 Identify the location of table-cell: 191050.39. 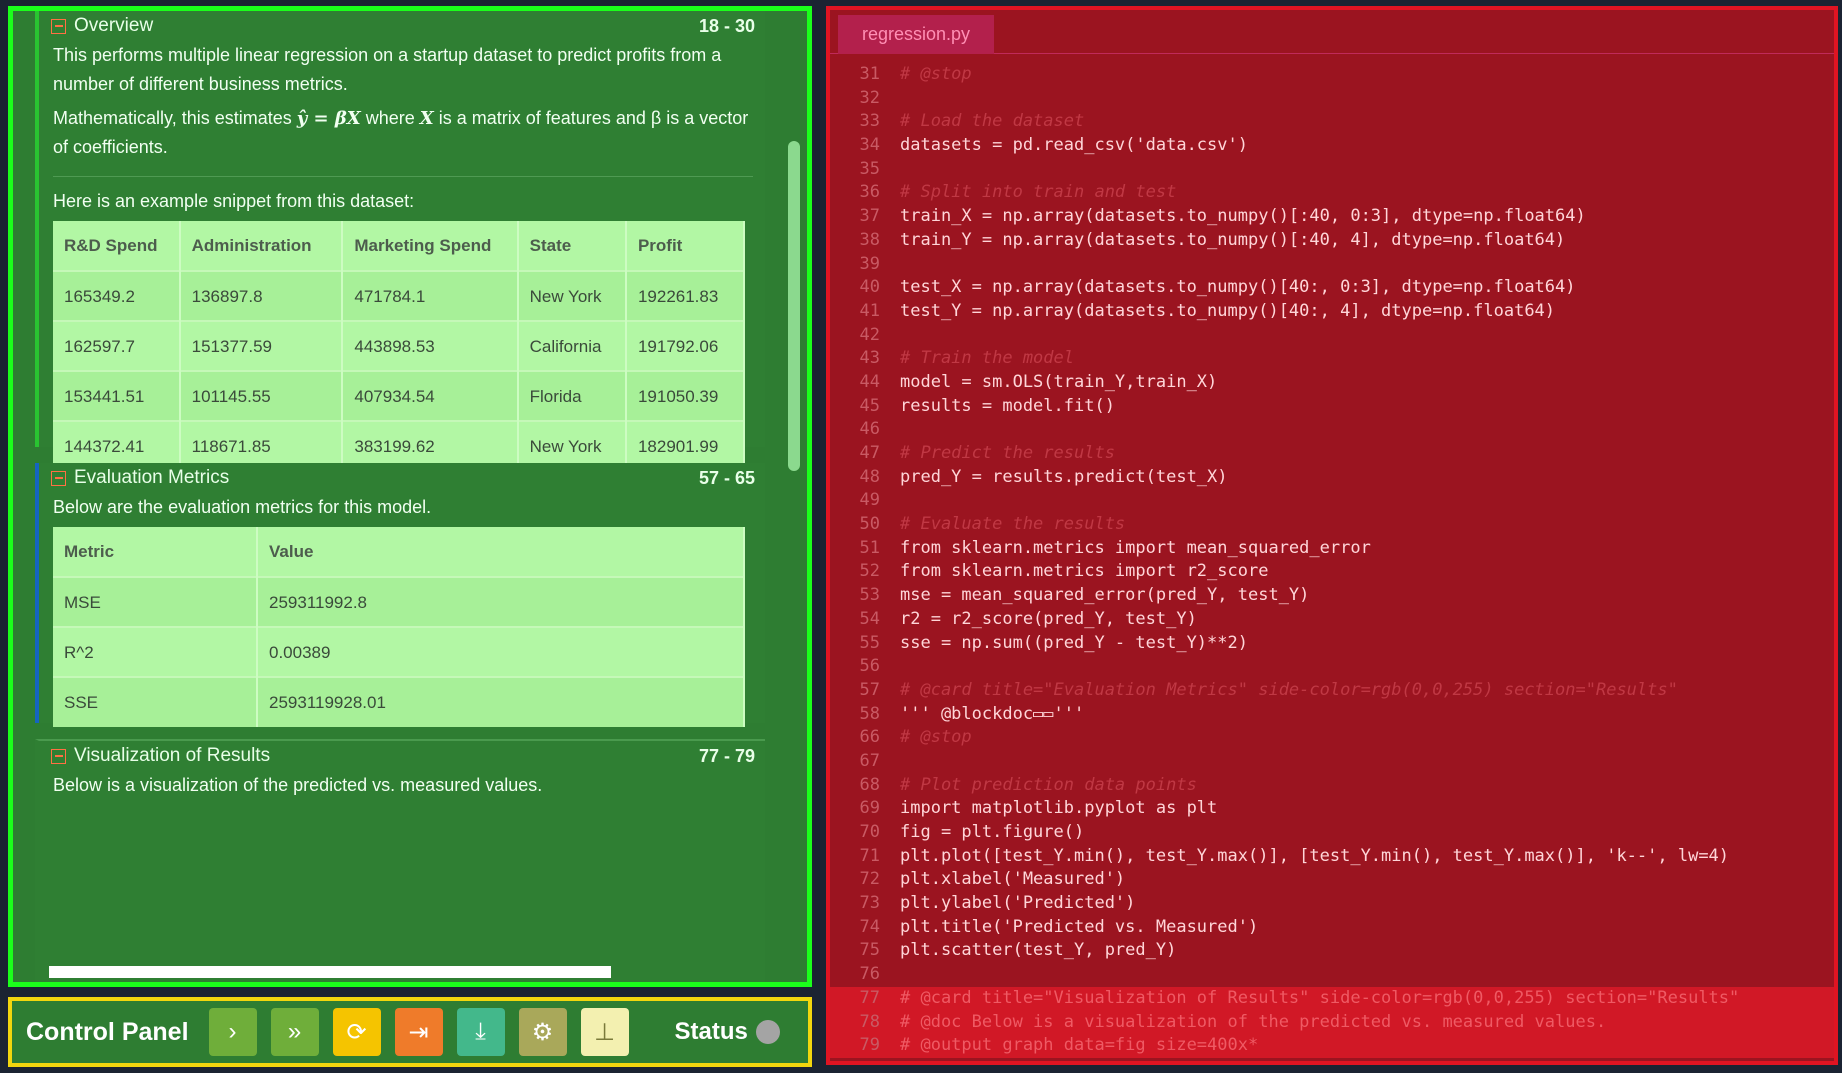
(685, 395).